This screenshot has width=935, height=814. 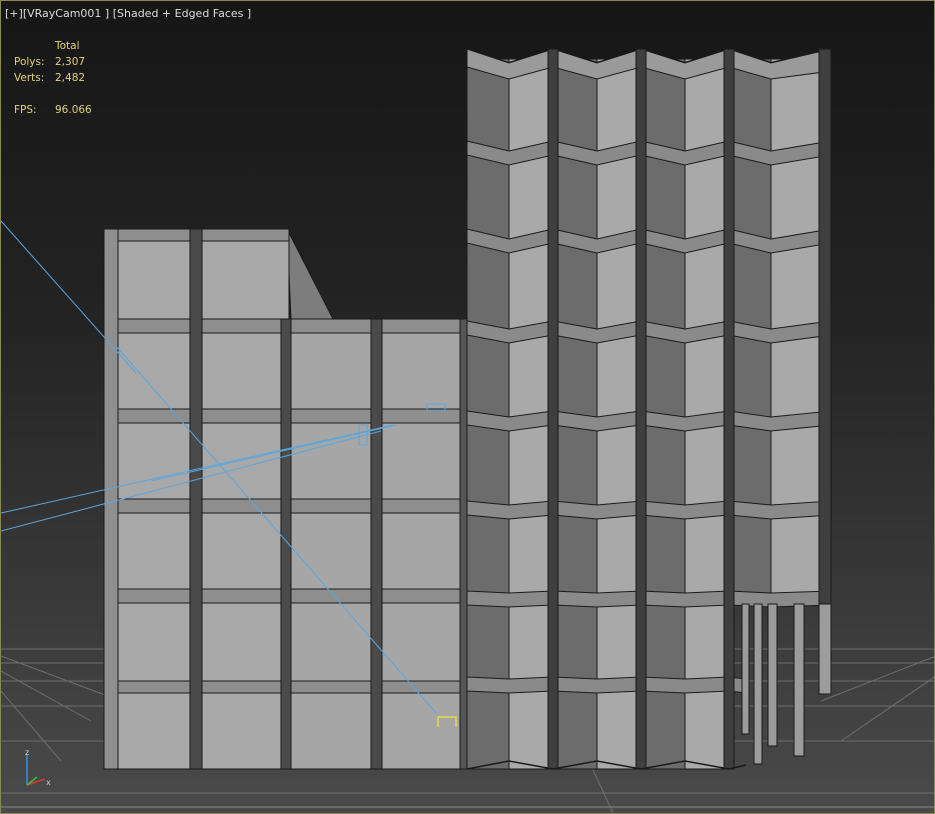 What do you see at coordinates (182, 13) in the screenshot?
I see `shading-mode-label: [Shaded + Edged Faces ]` at bounding box center [182, 13].